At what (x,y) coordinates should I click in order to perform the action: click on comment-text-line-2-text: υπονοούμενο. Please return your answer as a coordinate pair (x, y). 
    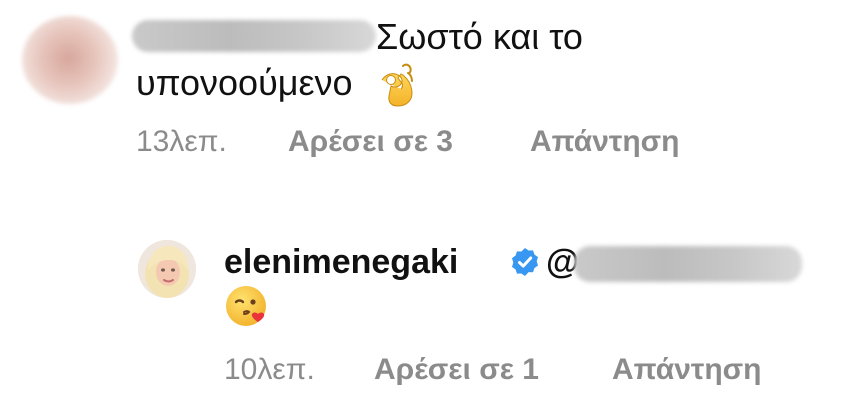
    Looking at the image, I should click on (244, 82).